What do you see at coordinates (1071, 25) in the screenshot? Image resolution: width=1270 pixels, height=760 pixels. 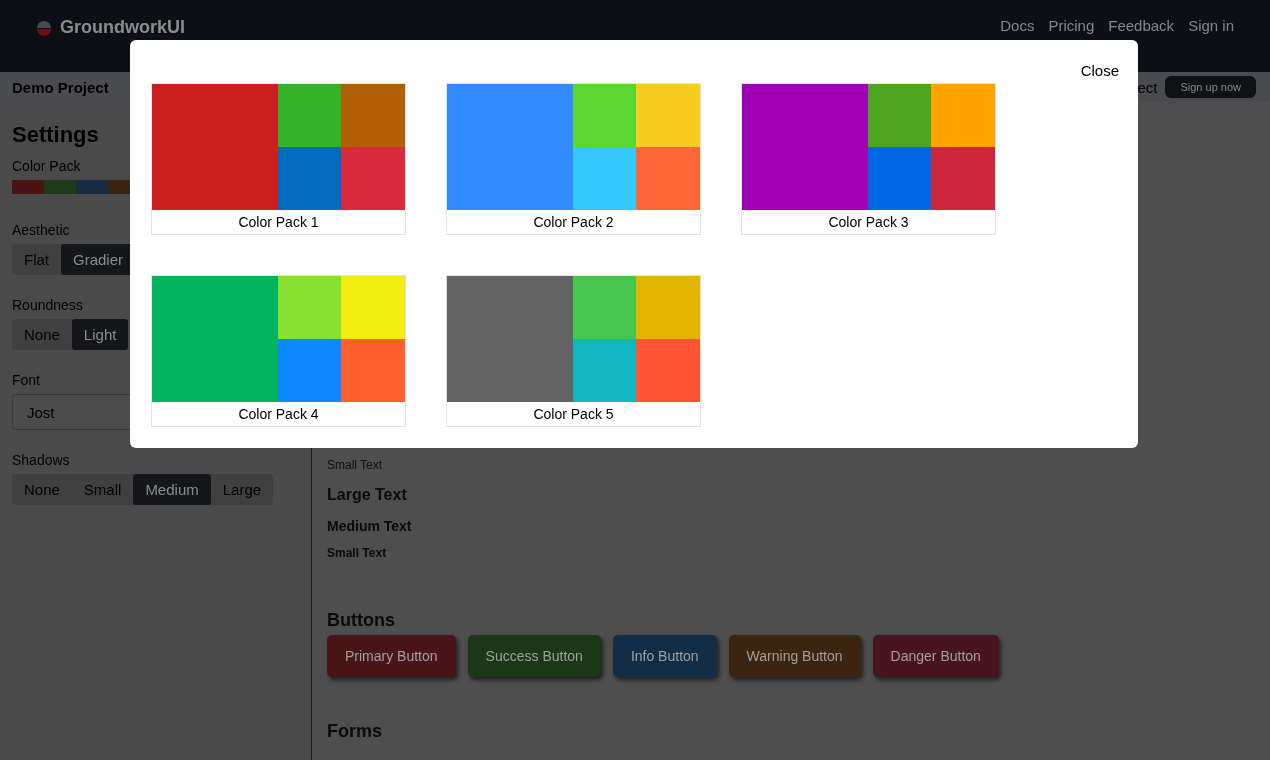 I see `nav-link: Pricing` at bounding box center [1071, 25].